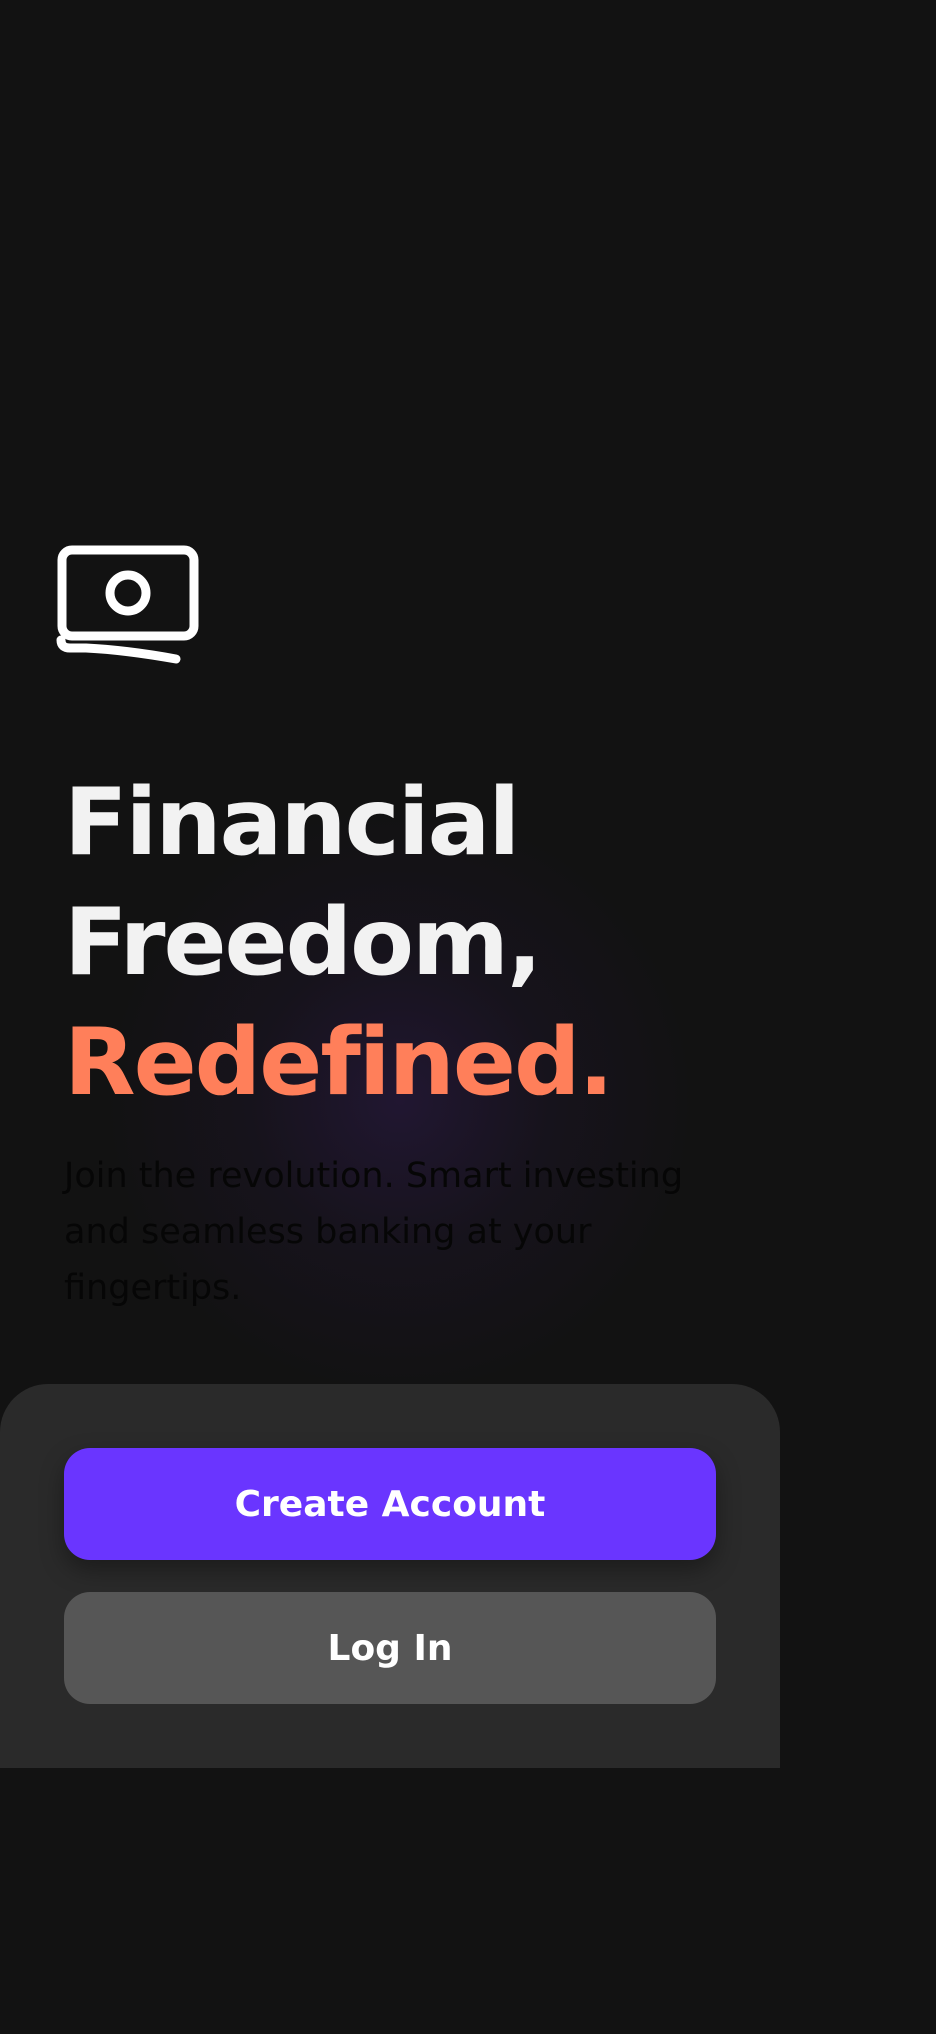 Image resolution: width=936 pixels, height=2034 pixels. Describe the element at coordinates (303, 942) in the screenshot. I see `headline-line-2: Freedom,` at that location.